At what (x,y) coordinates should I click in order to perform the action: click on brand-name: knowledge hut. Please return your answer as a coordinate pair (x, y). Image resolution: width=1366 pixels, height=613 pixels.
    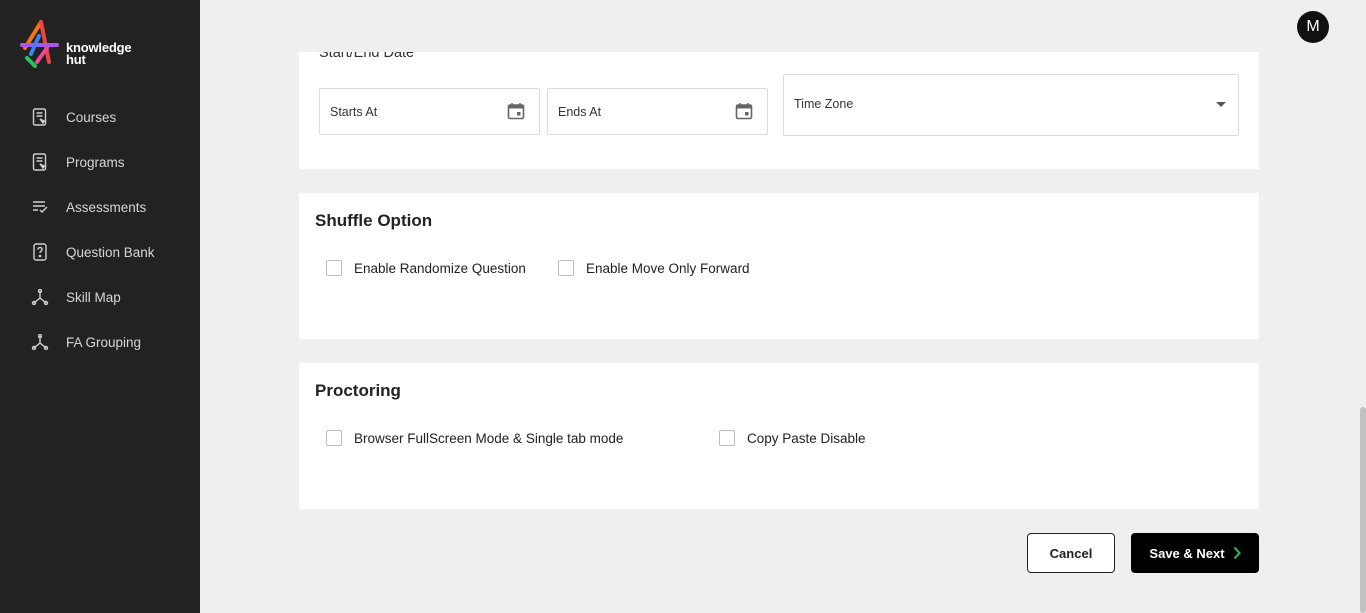
    Looking at the image, I should click on (99, 53).